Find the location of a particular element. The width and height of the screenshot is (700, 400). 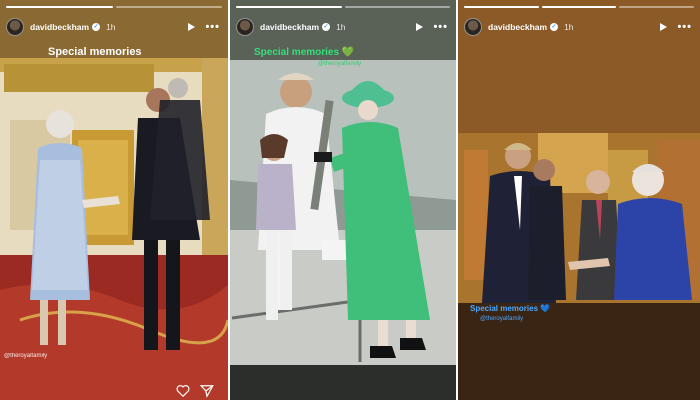

share-icon is located at coordinates (206, 391).